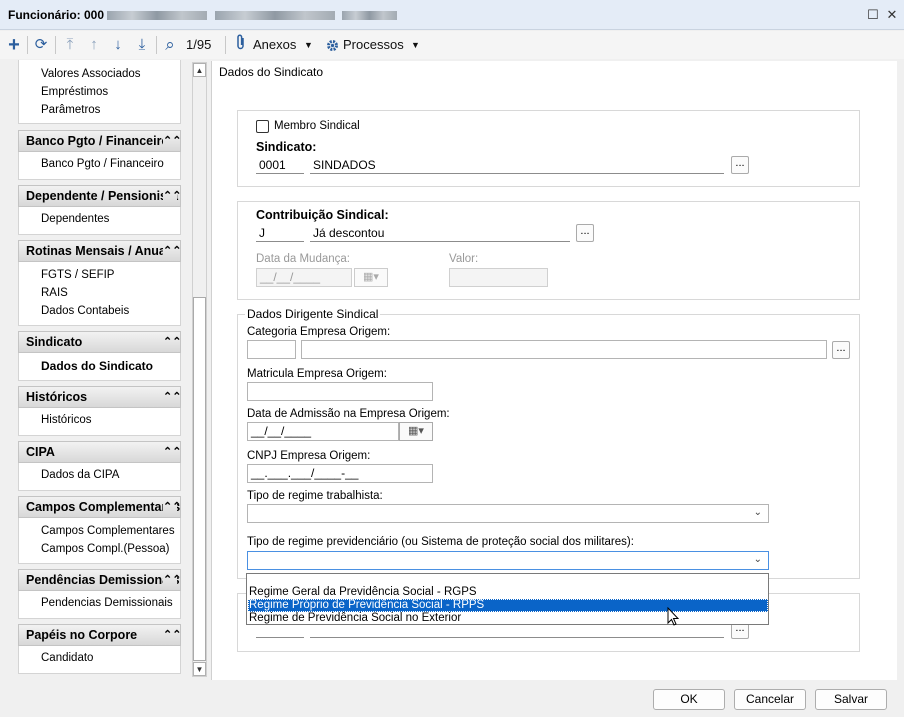 Image resolution: width=904 pixels, height=717 pixels. Describe the element at coordinates (99, 507) in the screenshot. I see `sidebar-section-campos-complementares: Campos Complementares ⌃⌃` at that location.